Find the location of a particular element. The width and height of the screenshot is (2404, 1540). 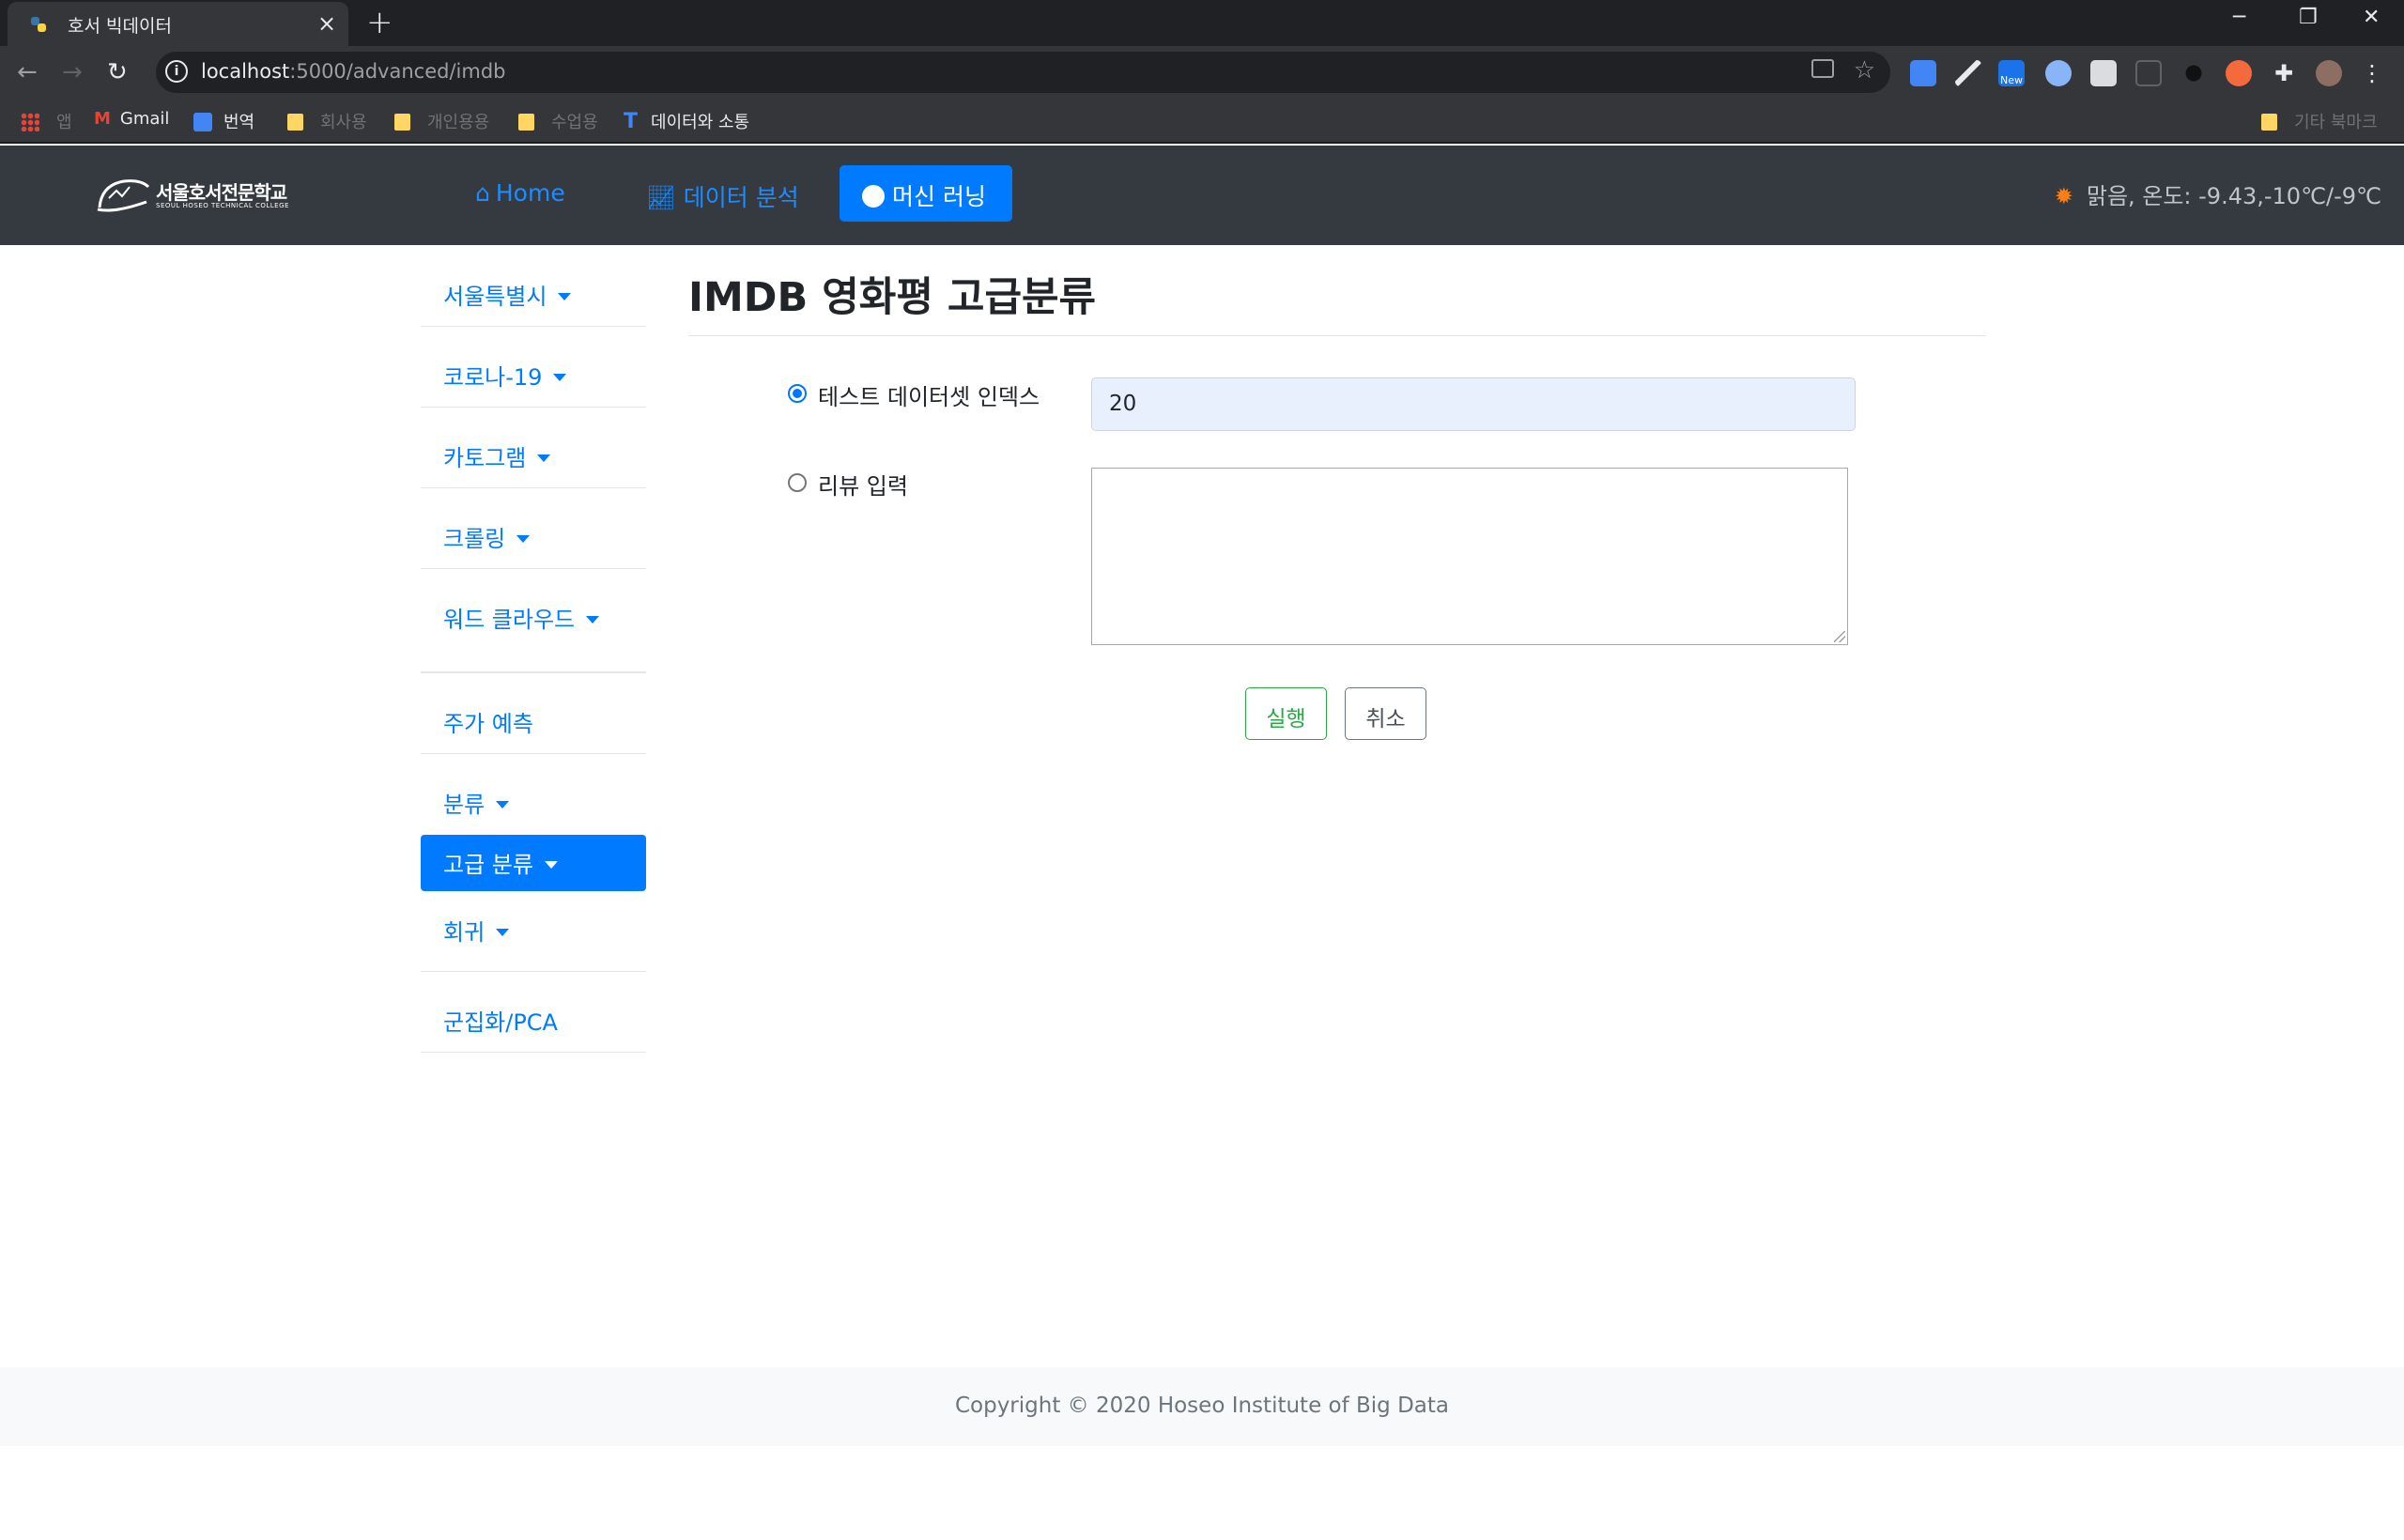

nav-machine-learning-label: 머신 러닝 is located at coordinates (939, 196).